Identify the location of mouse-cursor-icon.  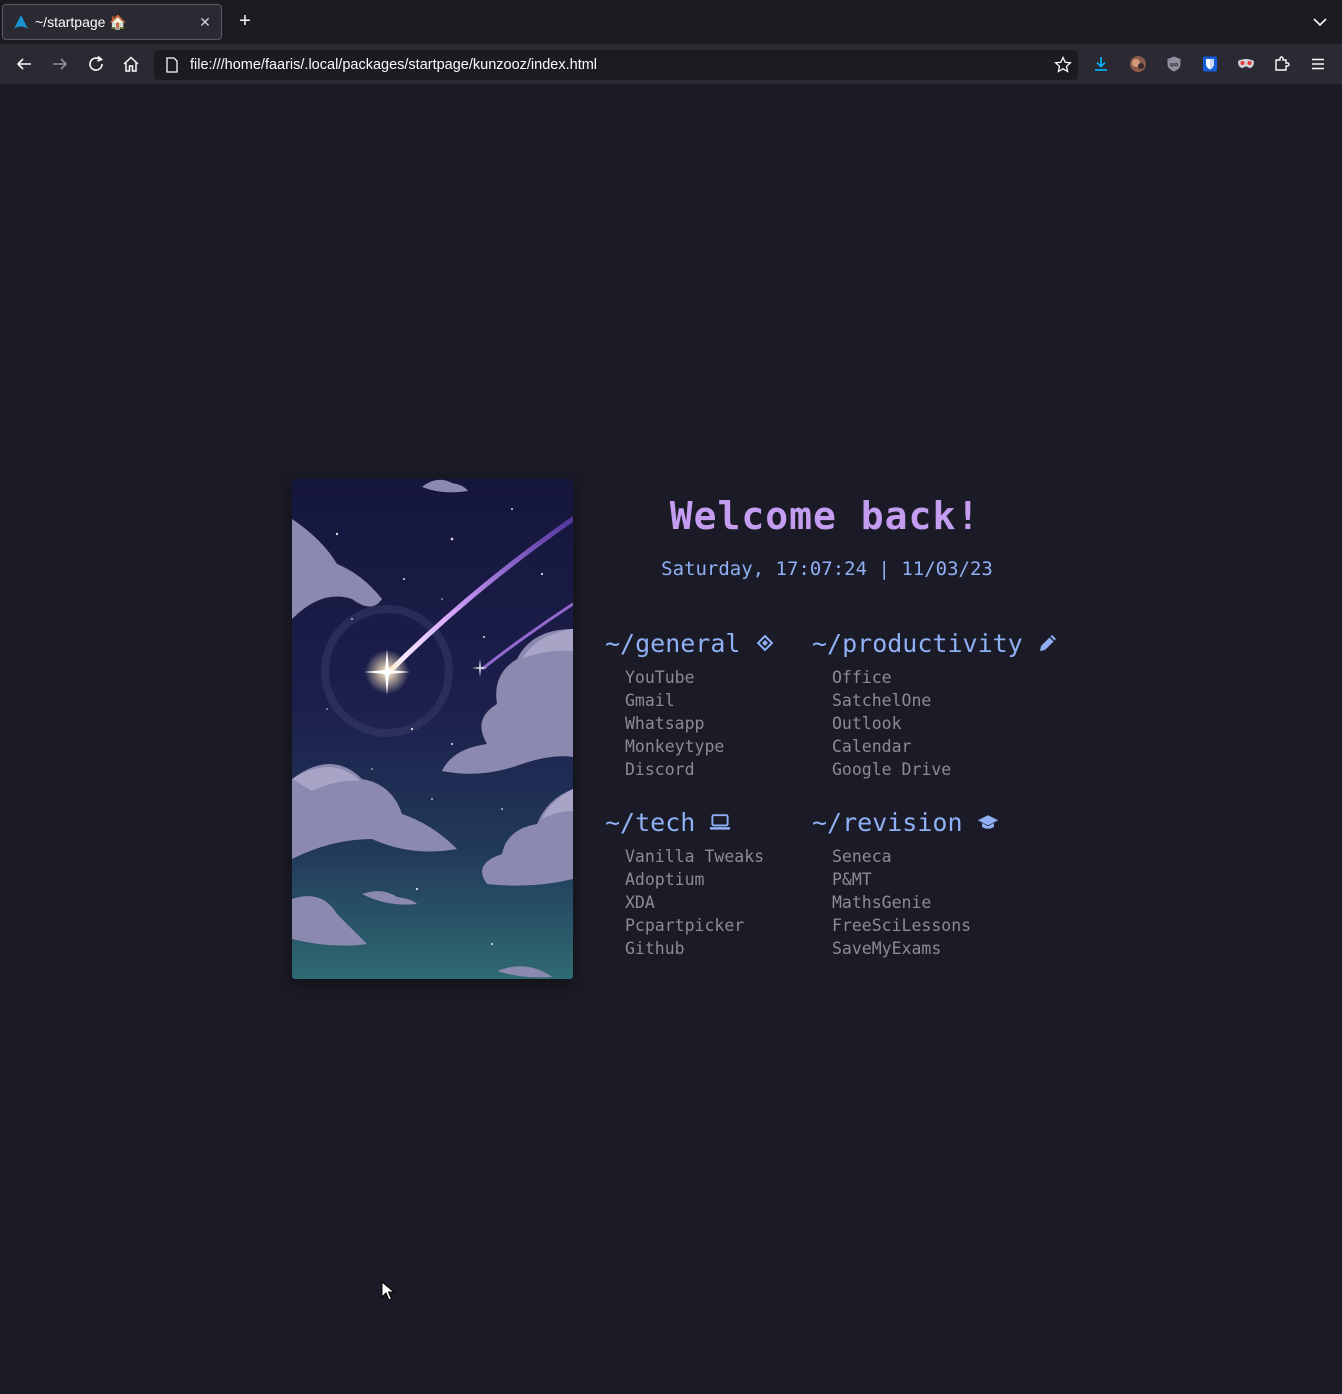
(388, 1290).